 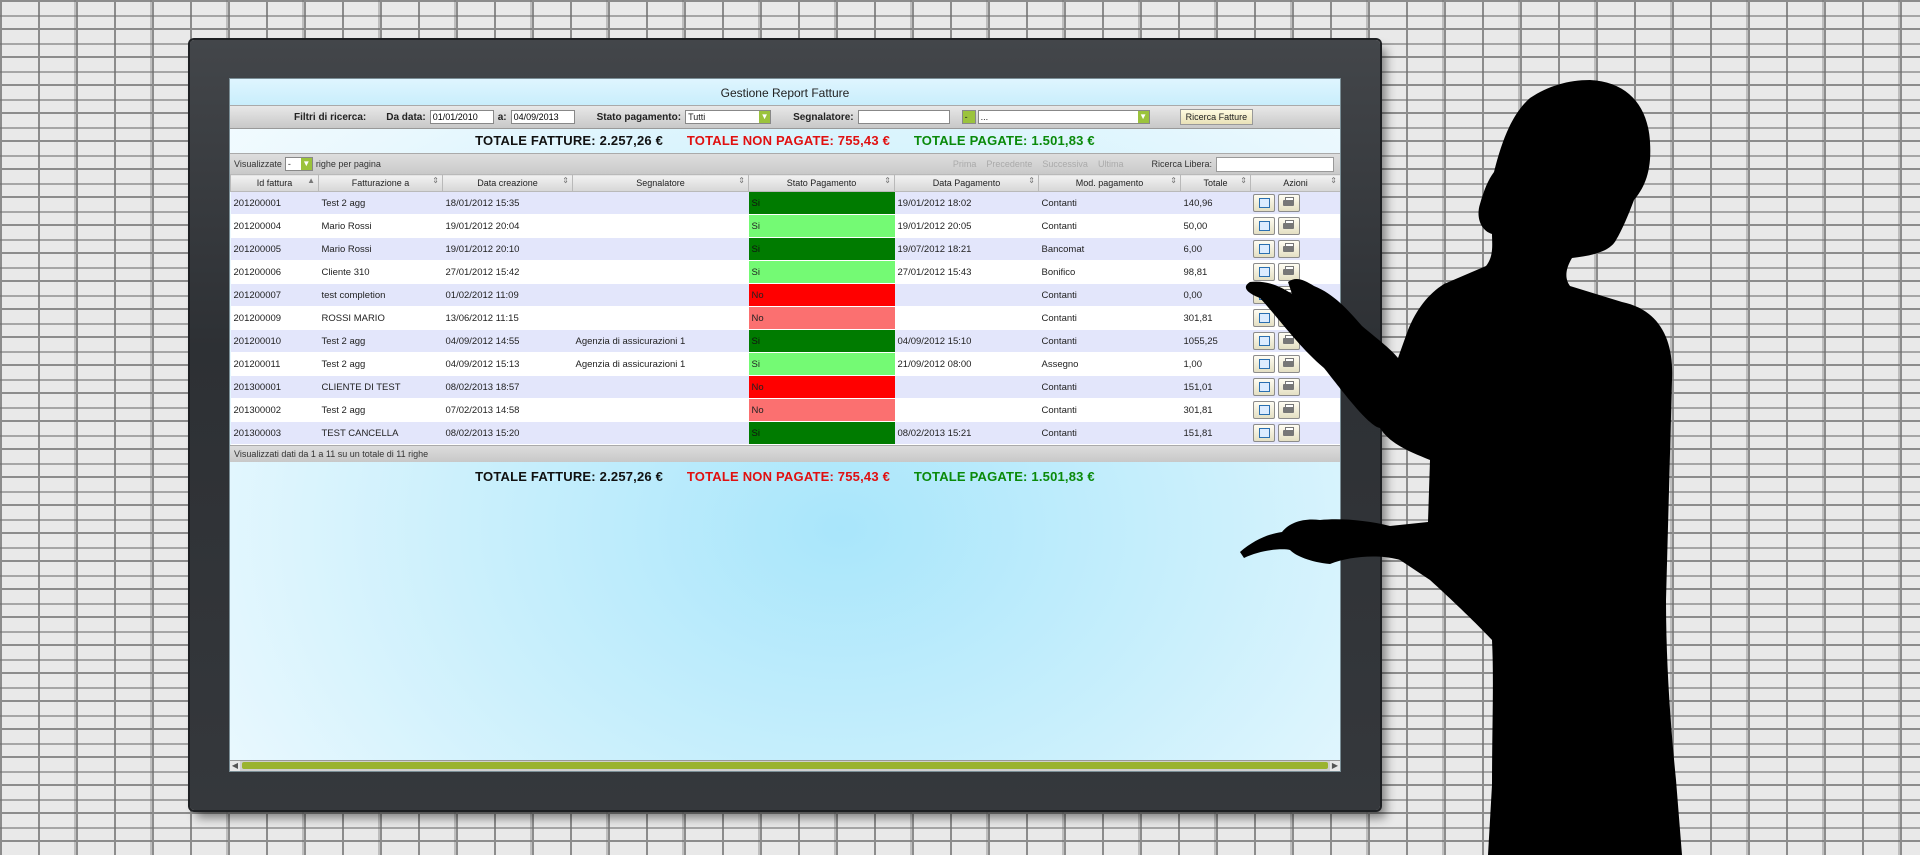 I want to click on payment-status-value: Tutti, so click(x=697, y=117).